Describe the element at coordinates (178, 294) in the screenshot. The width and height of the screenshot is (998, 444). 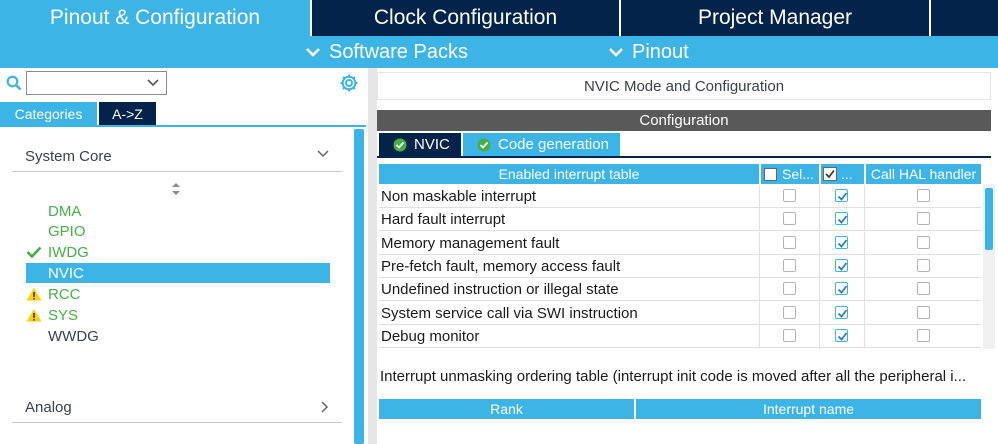
I see `peripheral-rcc: RCC` at that location.